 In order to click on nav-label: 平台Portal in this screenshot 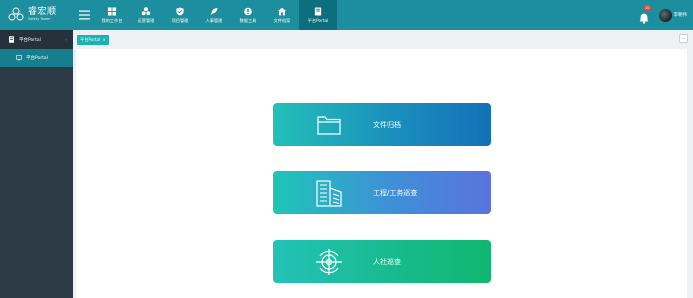, I will do `click(318, 20)`.